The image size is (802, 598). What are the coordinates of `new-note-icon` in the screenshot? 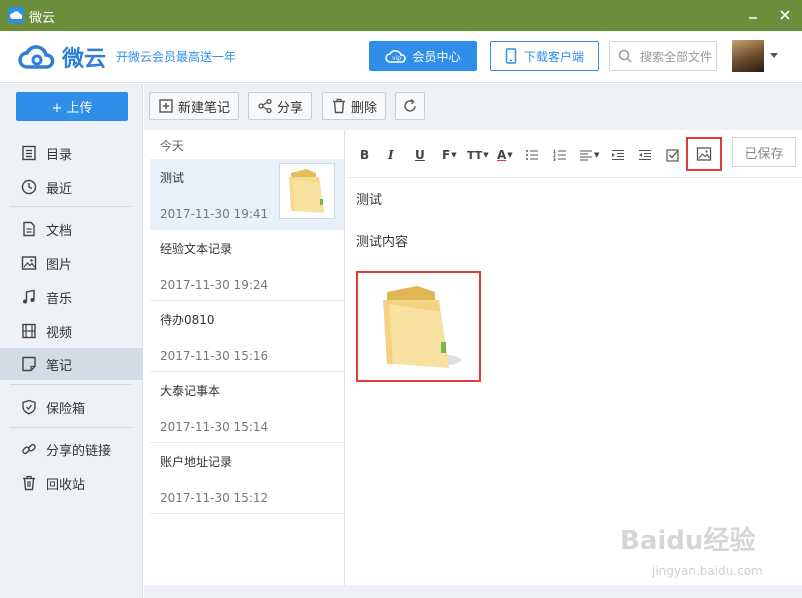 It's located at (166, 106).